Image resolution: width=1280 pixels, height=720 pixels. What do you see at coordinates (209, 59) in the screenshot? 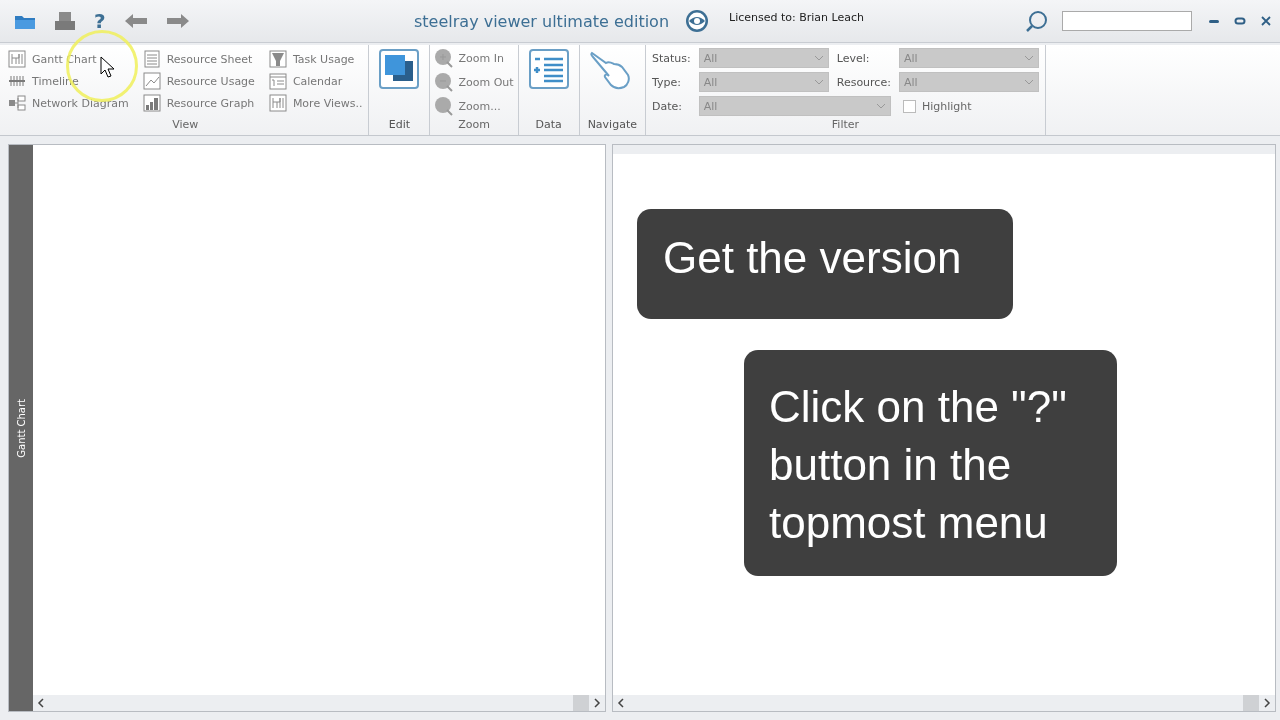
I see `item-label: Resource Sheet` at bounding box center [209, 59].